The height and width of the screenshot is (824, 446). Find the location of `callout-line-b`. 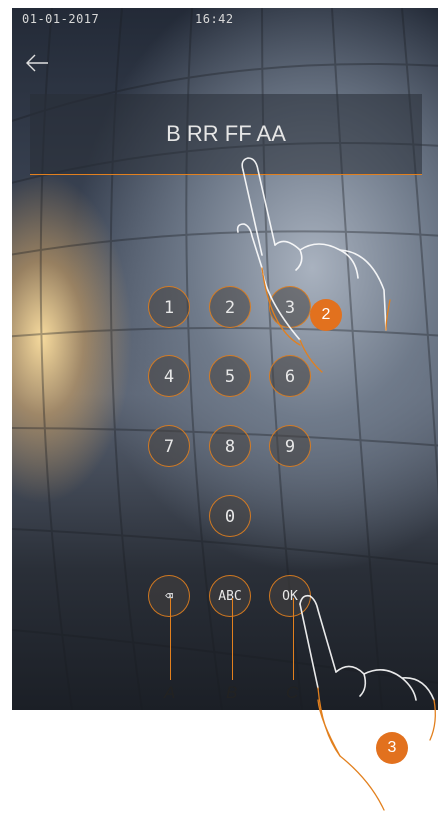

callout-line-b is located at coordinates (232, 639).